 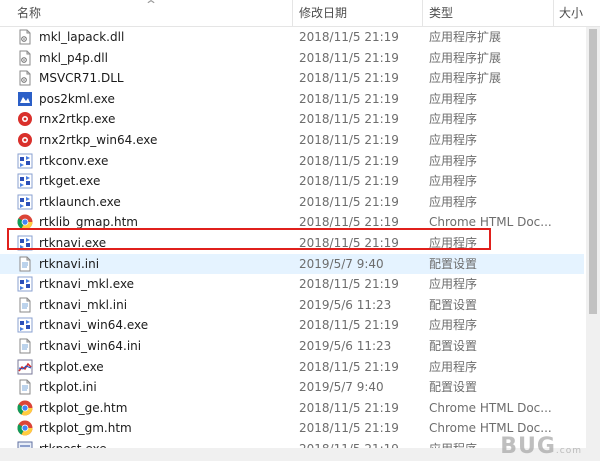 What do you see at coordinates (87, 284) in the screenshot?
I see `file-name: rtknavi_mkl.exe` at bounding box center [87, 284].